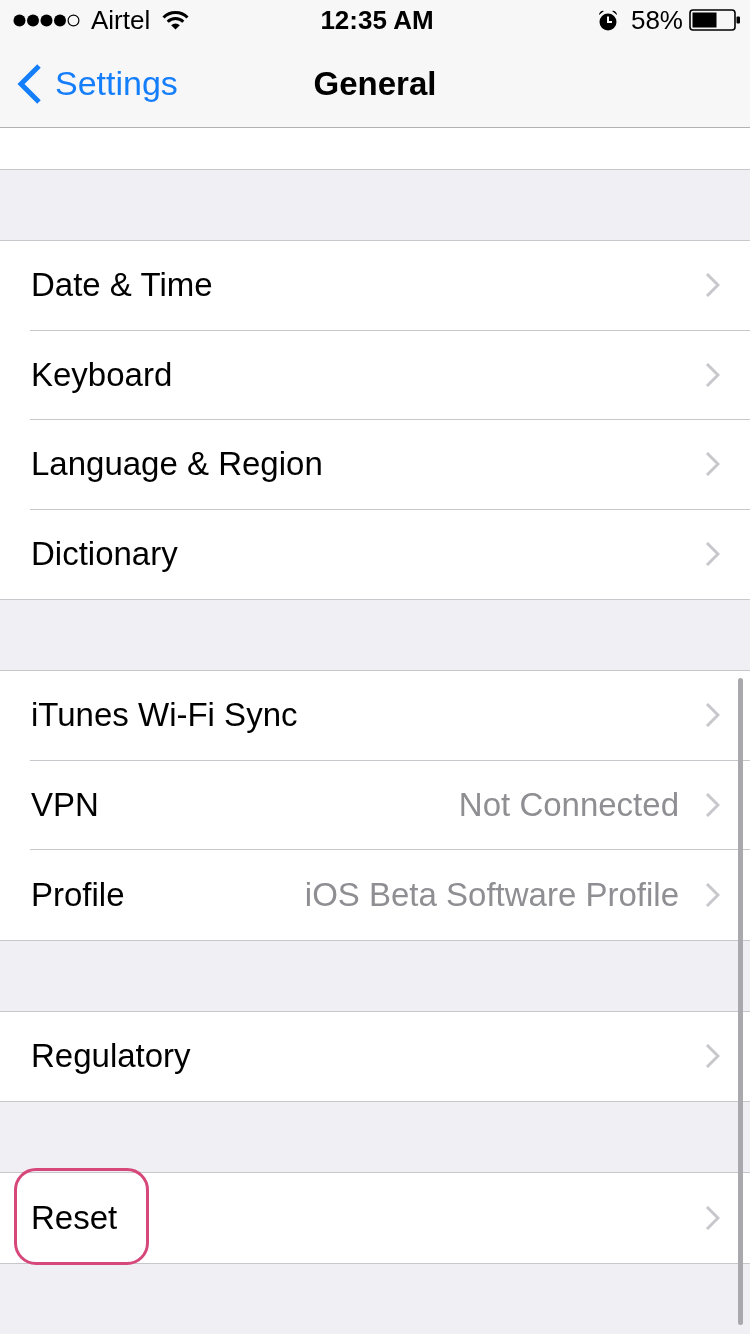 The width and height of the screenshot is (750, 1334). What do you see at coordinates (375, 83) in the screenshot?
I see `nav-title: General` at bounding box center [375, 83].